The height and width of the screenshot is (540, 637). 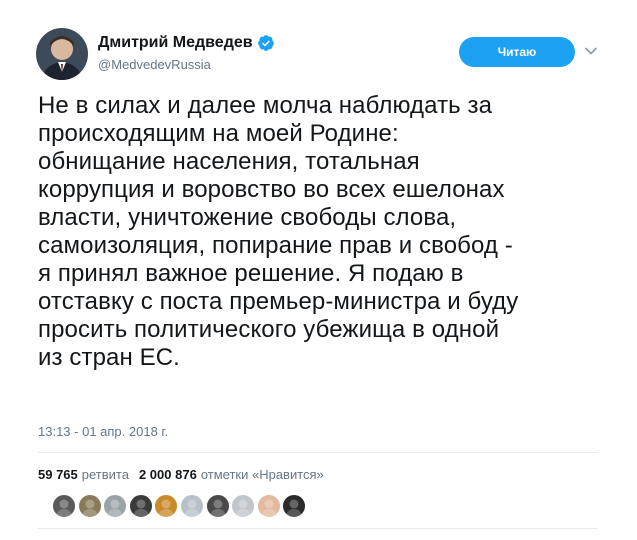 I want to click on author-names: Дмитрий Медведев @MedvedevRussia, so click(x=186, y=52).